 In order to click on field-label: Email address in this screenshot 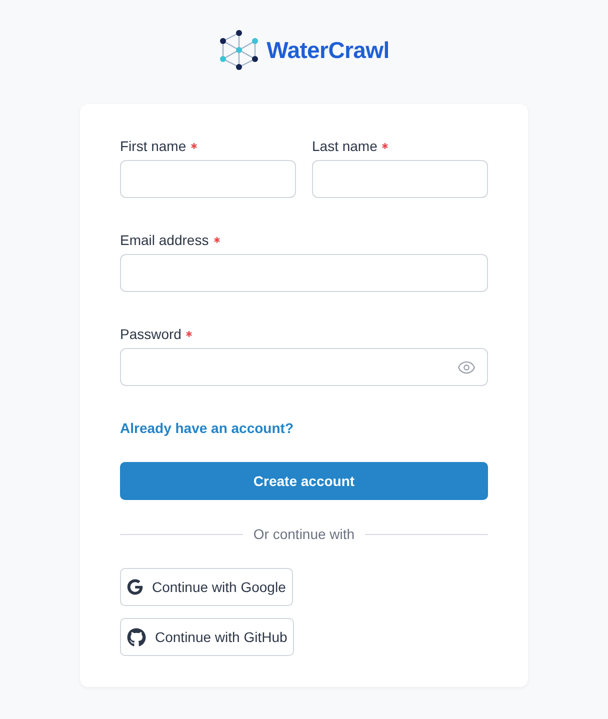, I will do `click(164, 240)`.